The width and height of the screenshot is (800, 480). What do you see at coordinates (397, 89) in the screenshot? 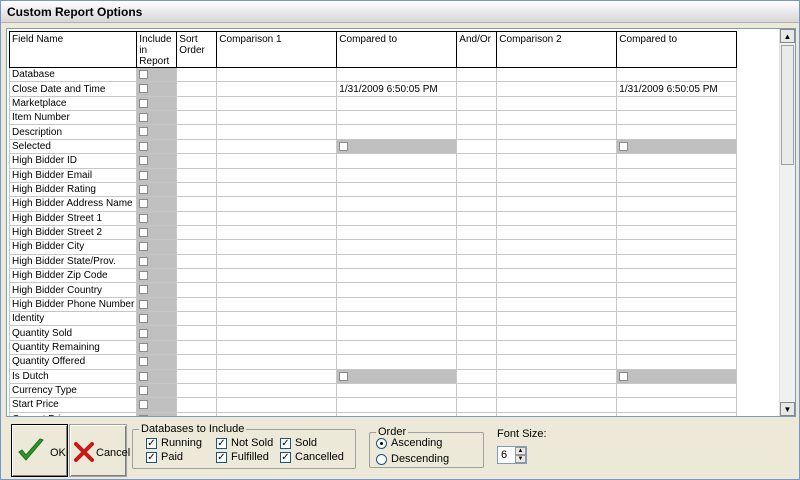
I see `compared-to-1-cell: 1/31/2009 6:50:05 PM` at bounding box center [397, 89].